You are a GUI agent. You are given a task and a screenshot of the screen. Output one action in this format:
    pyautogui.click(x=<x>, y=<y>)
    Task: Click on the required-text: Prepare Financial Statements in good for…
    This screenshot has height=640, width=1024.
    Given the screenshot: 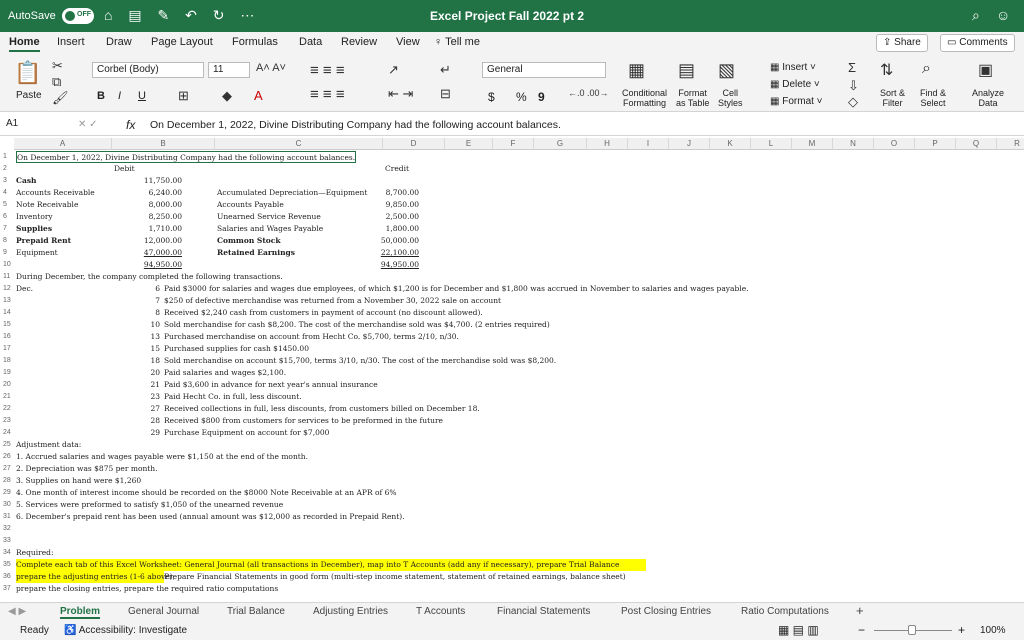 What is the action you would take?
    pyautogui.click(x=395, y=577)
    